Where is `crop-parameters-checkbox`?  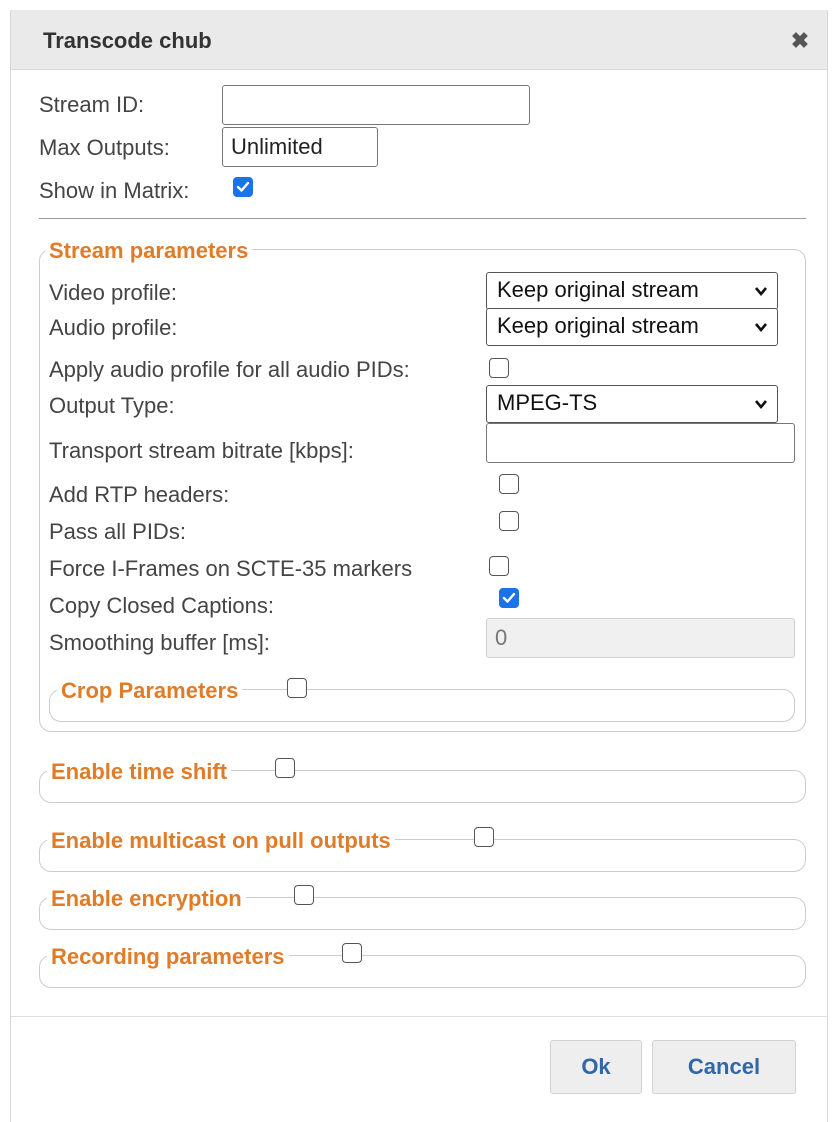
crop-parameters-checkbox is located at coordinates (297, 688).